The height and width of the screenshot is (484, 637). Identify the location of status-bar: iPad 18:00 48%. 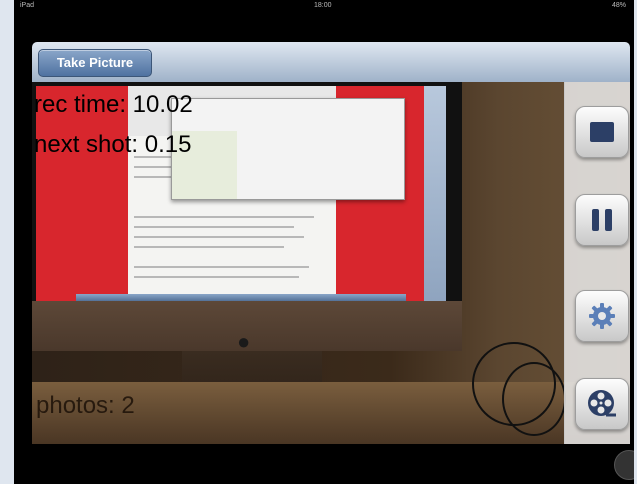
(324, 6).